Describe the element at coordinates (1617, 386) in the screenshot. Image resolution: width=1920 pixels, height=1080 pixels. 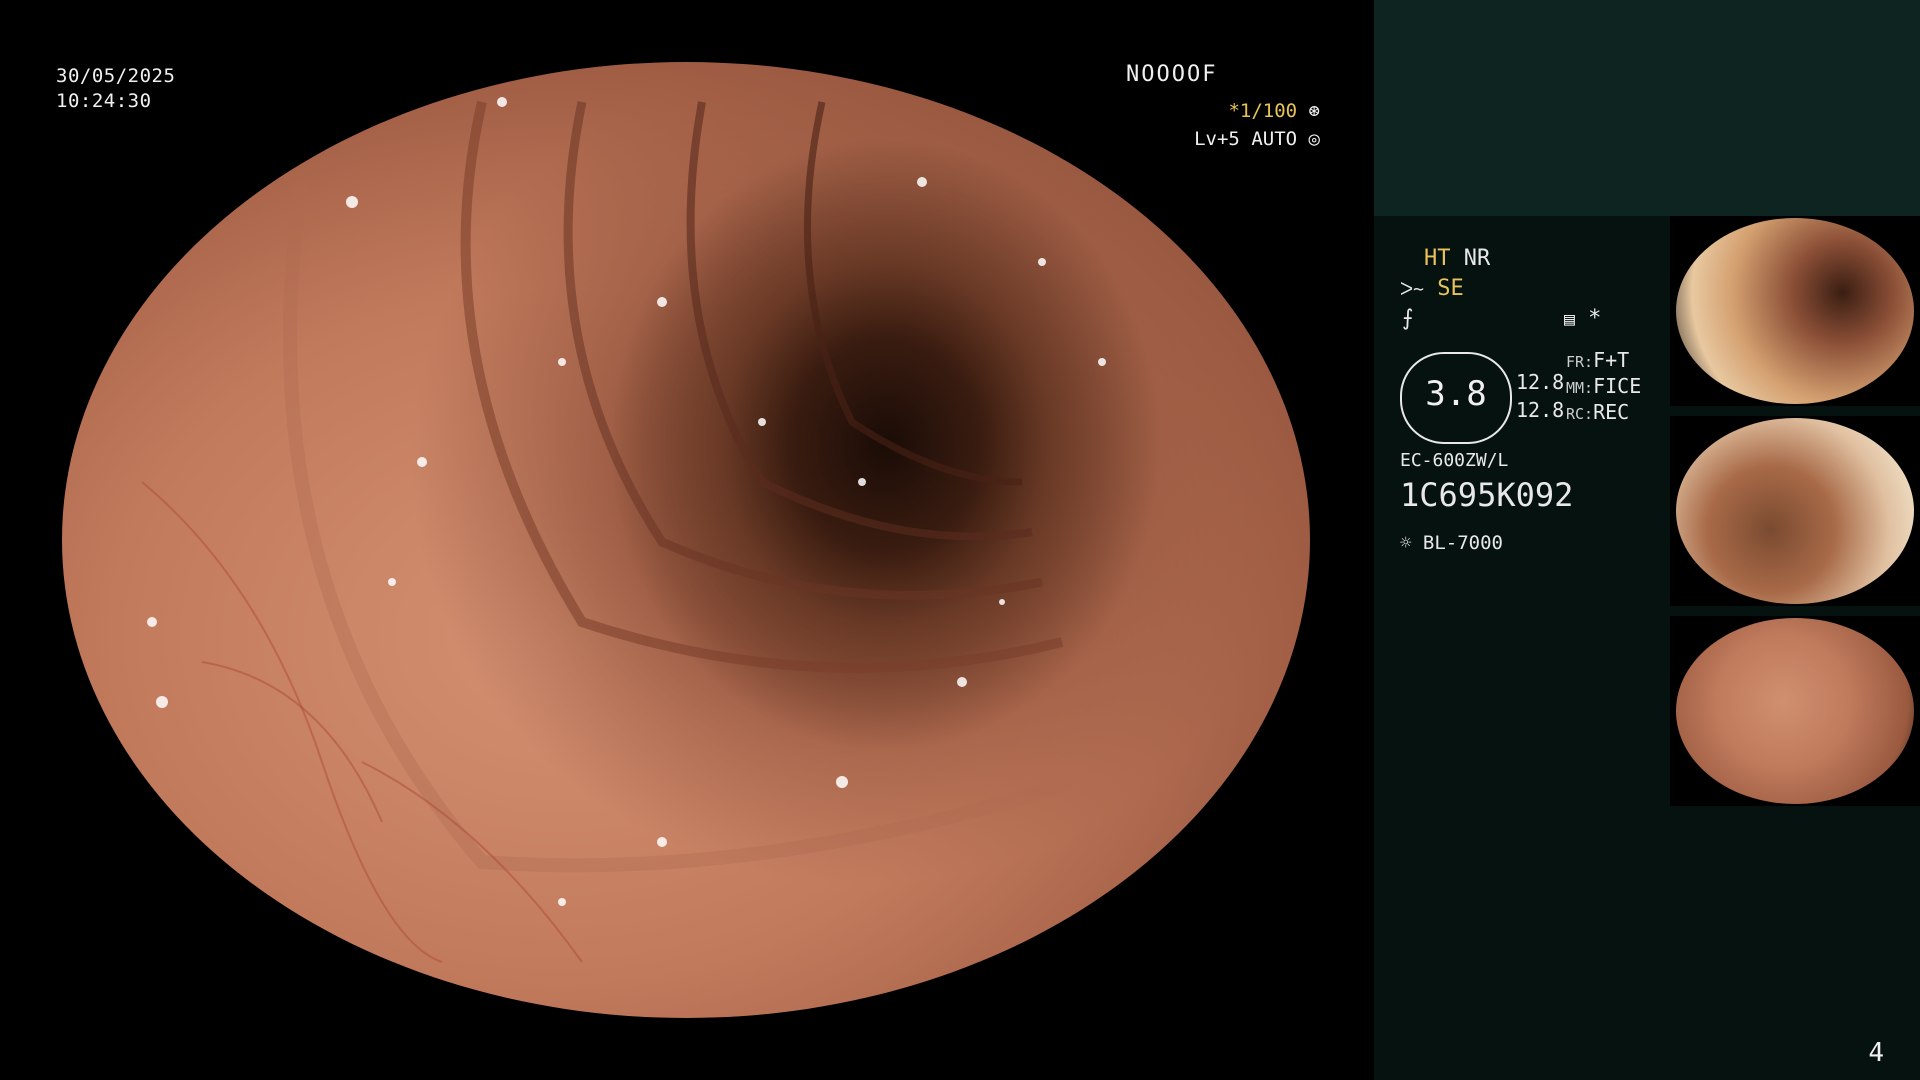
I see `mm-value: FICE` at that location.